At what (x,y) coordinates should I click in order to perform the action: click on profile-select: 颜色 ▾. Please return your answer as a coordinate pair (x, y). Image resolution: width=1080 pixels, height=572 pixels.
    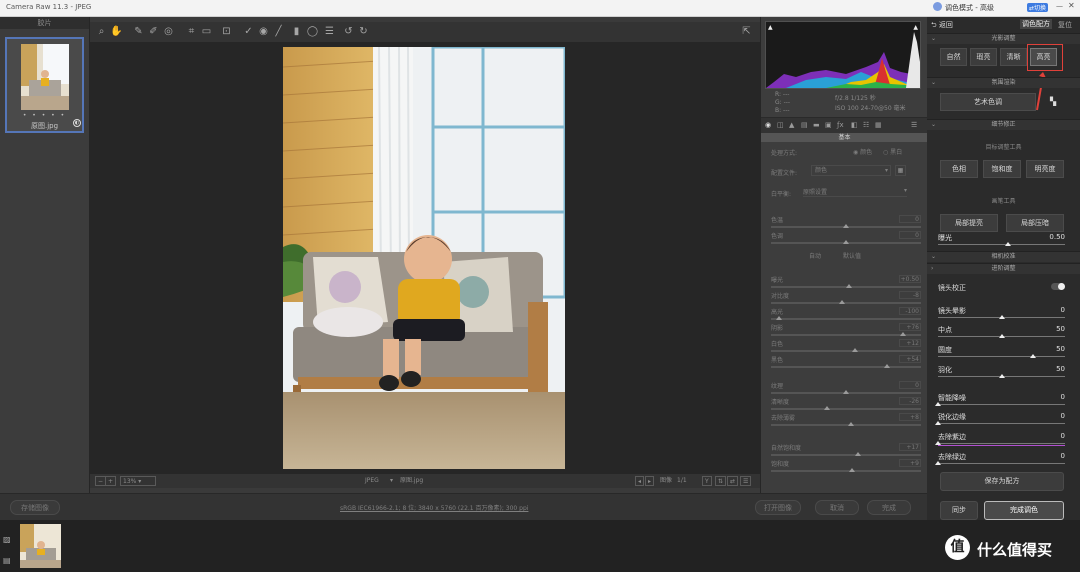
    Looking at the image, I should click on (851, 170).